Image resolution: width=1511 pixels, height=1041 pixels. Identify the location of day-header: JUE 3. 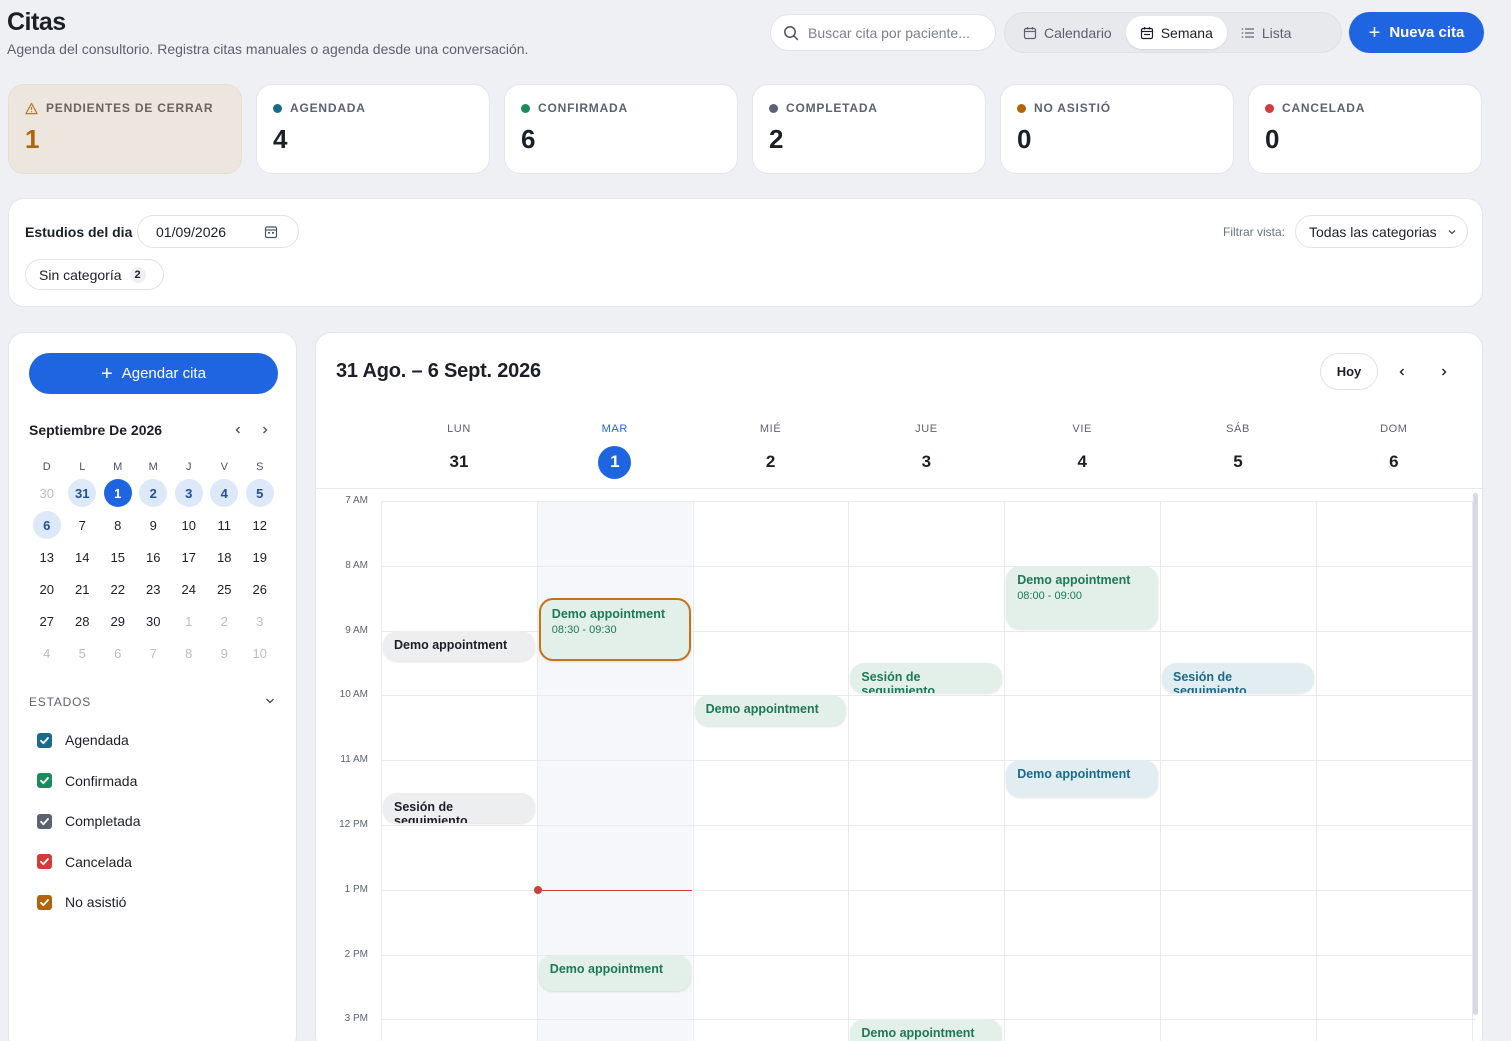
(926, 450).